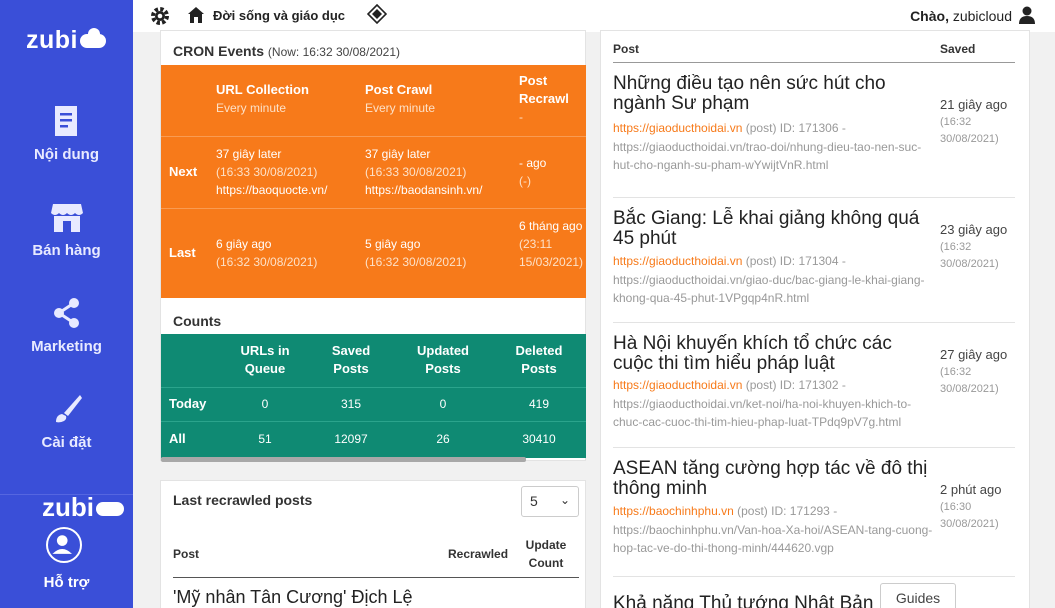 The width and height of the screenshot is (1055, 608). What do you see at coordinates (957, 49) in the screenshot?
I see `col-header-saved: Saved` at bounding box center [957, 49].